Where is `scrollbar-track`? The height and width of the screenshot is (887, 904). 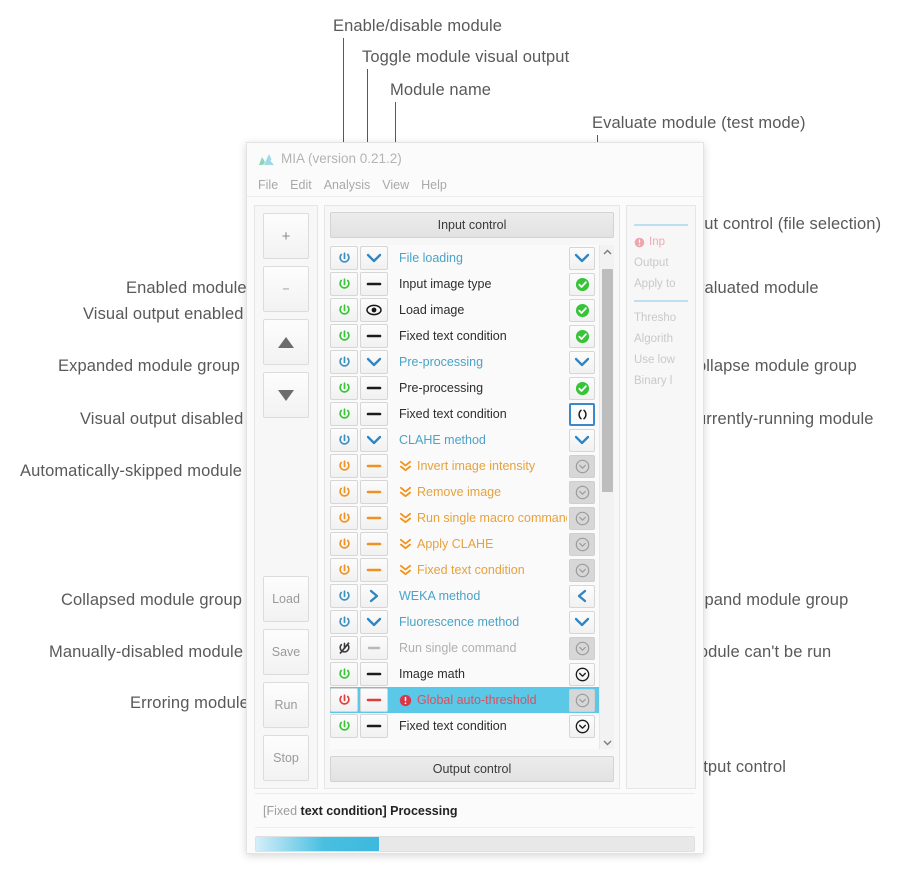
scrollbar-track is located at coordinates (607, 497).